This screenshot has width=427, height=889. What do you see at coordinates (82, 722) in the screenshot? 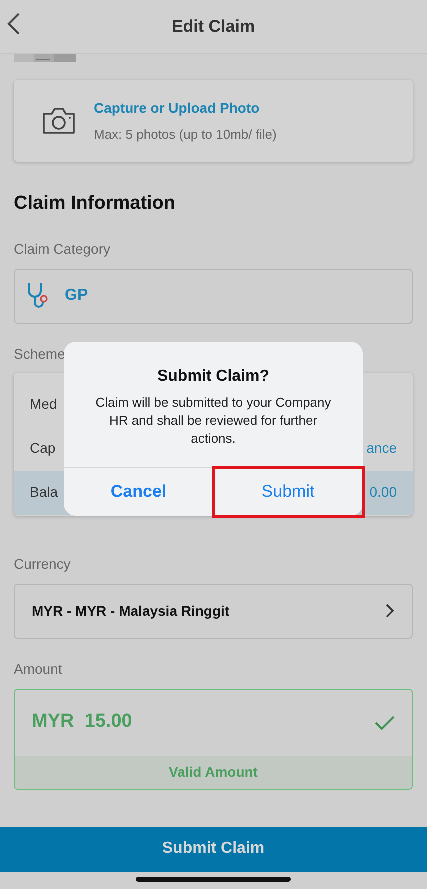
I see `amount-value: MYR 15.00` at bounding box center [82, 722].